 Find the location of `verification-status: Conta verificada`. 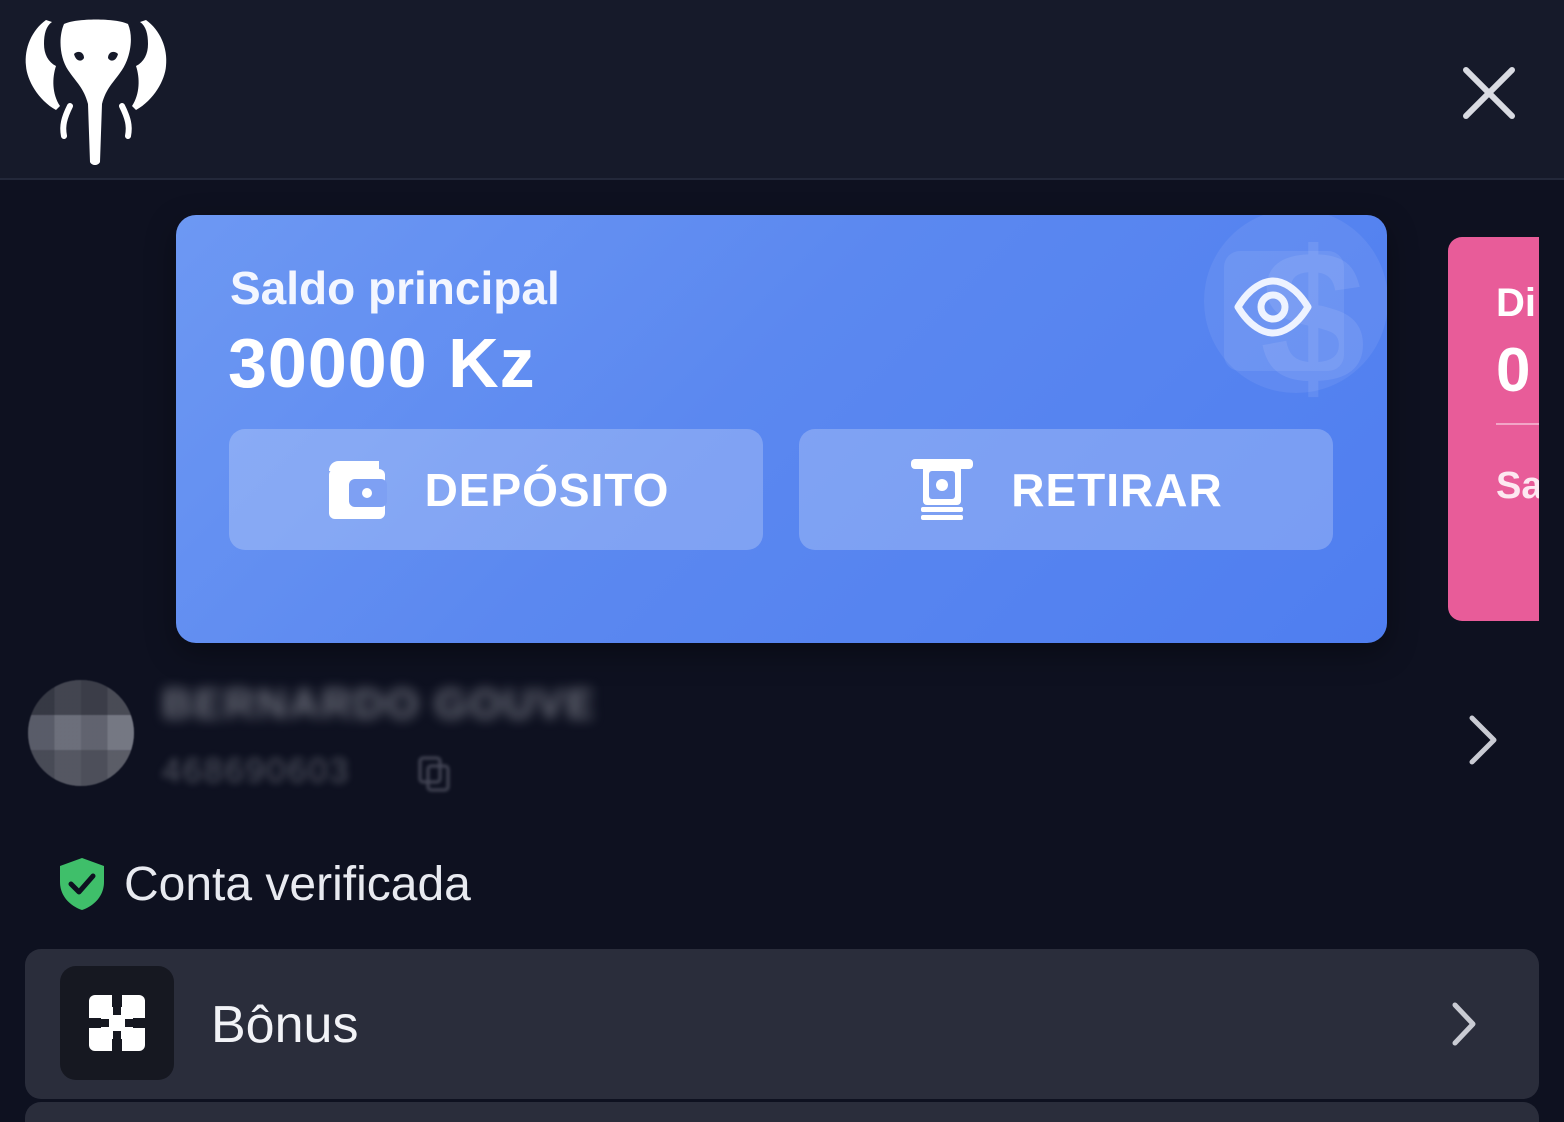

verification-status: Conta verificada is located at coordinates (264, 884).